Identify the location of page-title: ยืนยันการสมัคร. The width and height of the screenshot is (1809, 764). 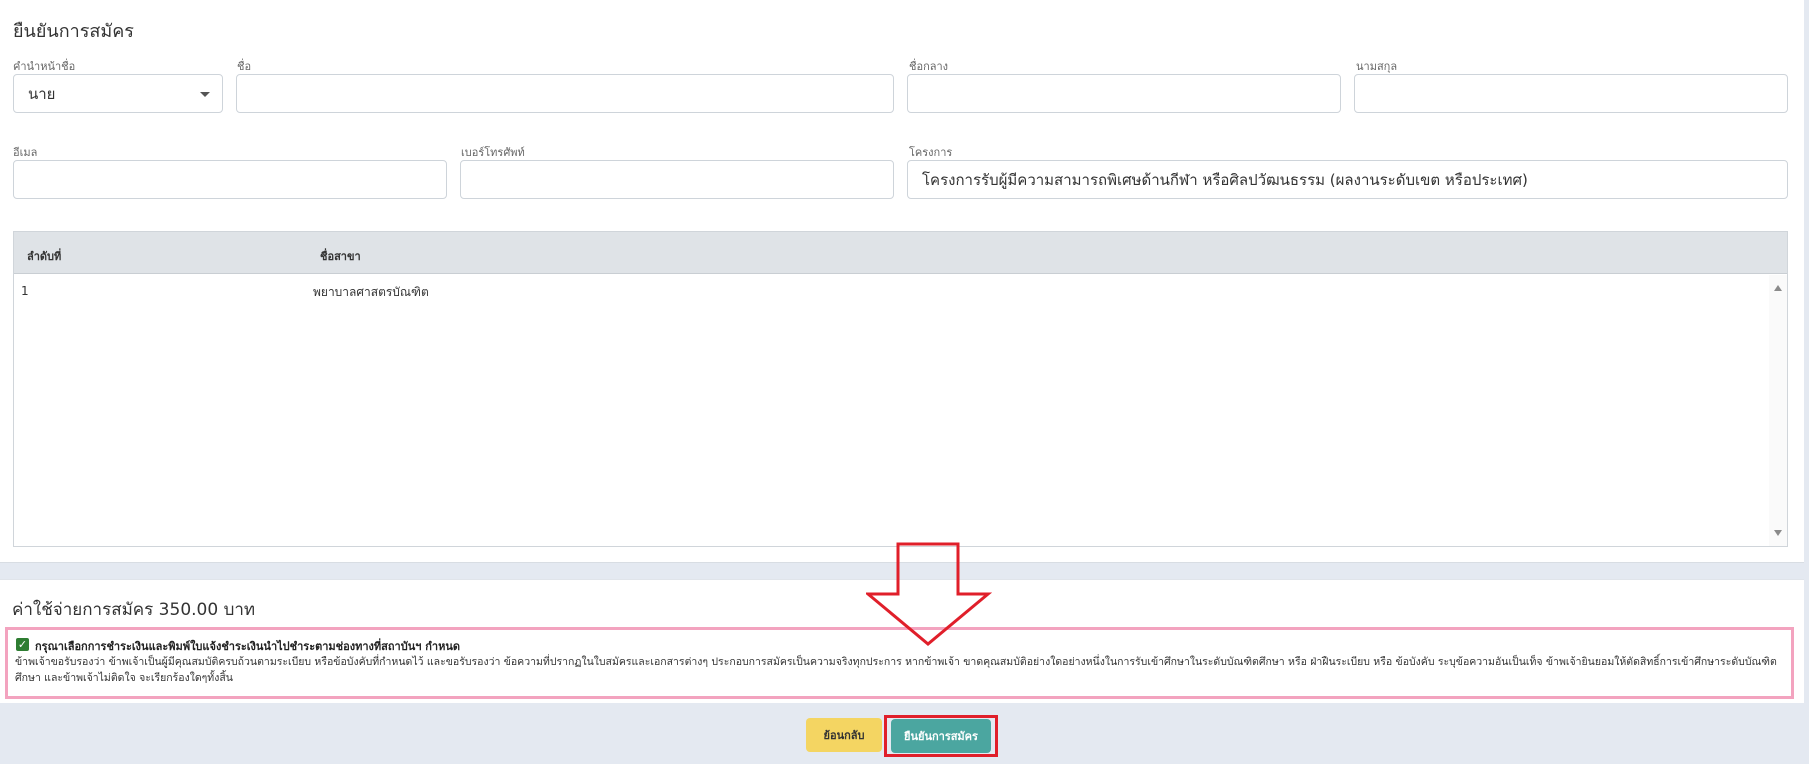
(73, 31).